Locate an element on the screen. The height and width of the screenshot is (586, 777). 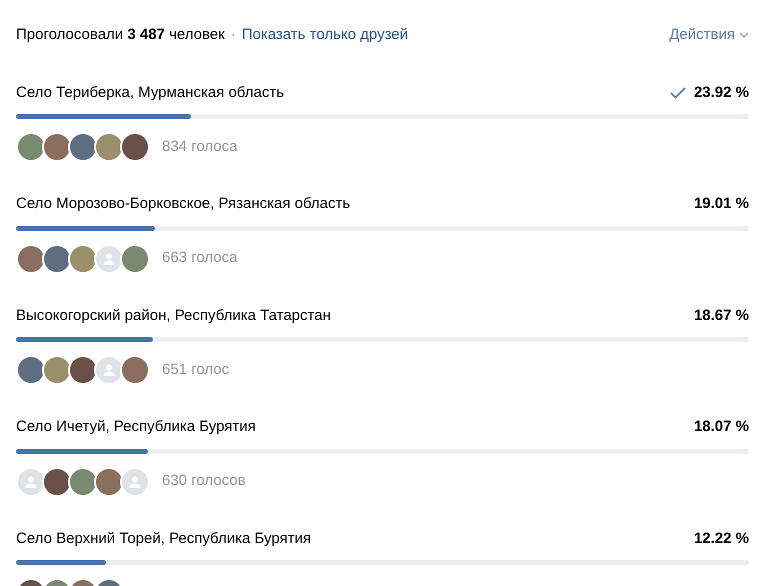
option-title: Село Териберка, Мурманская область is located at coordinates (150, 92).